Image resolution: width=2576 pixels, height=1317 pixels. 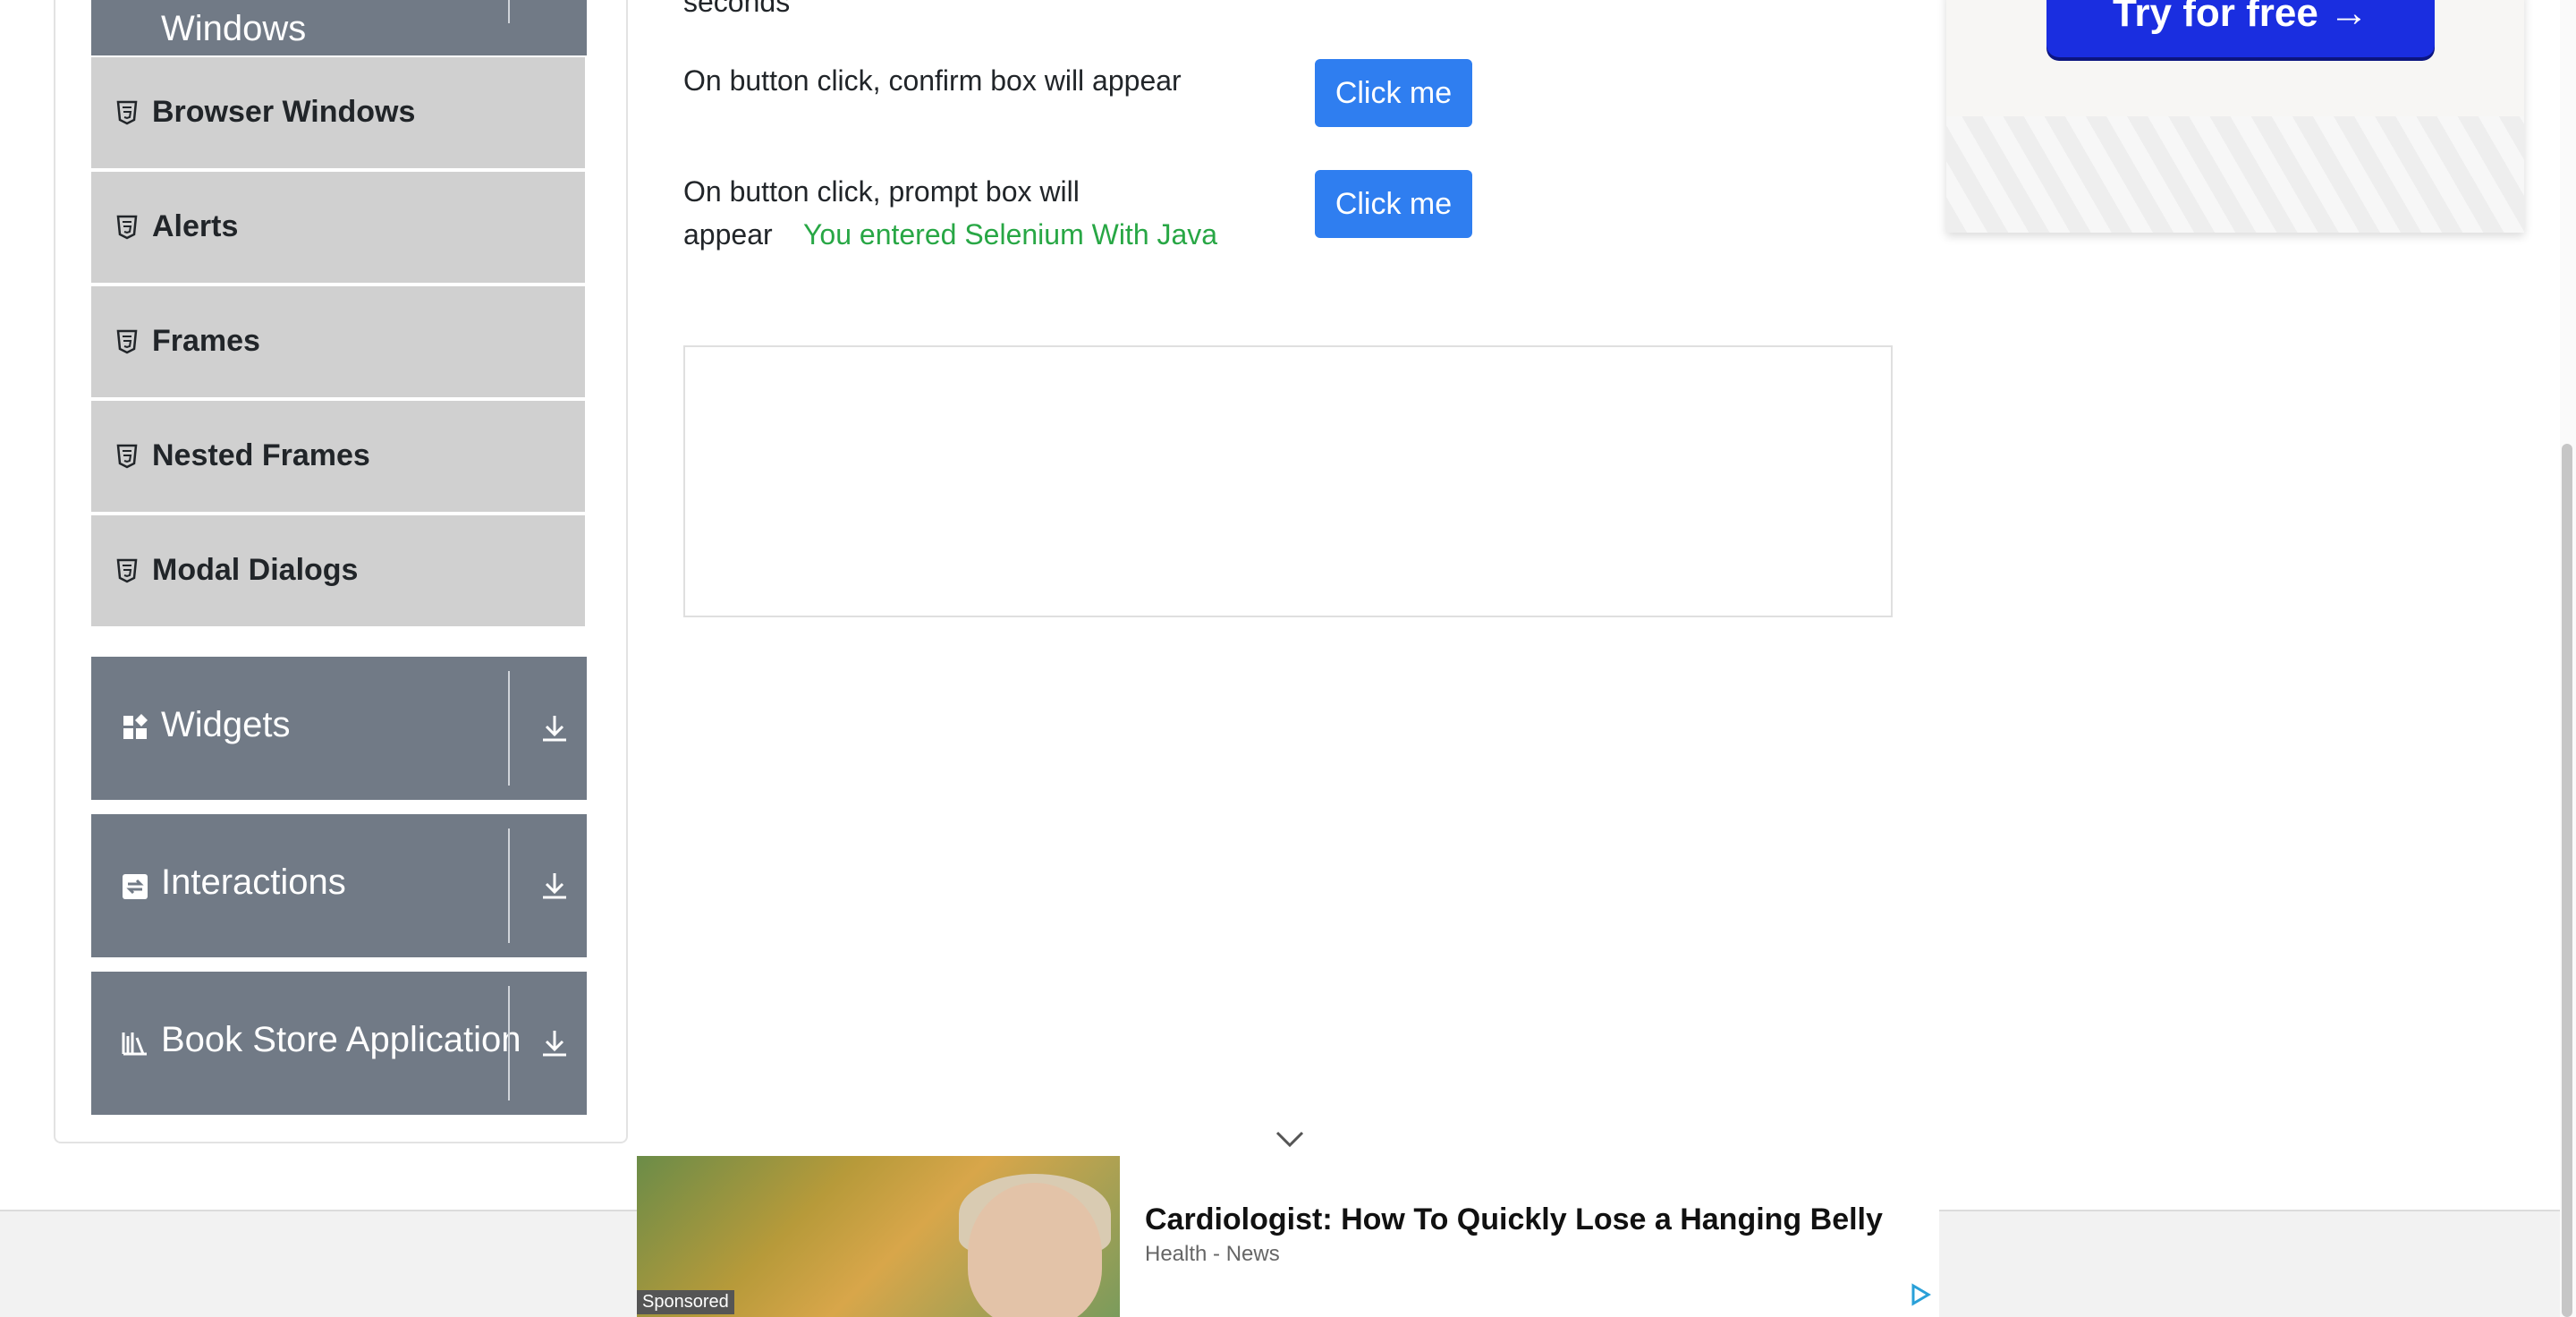 What do you see at coordinates (338, 342) in the screenshot?
I see `sidebar-item-frames: Frames` at bounding box center [338, 342].